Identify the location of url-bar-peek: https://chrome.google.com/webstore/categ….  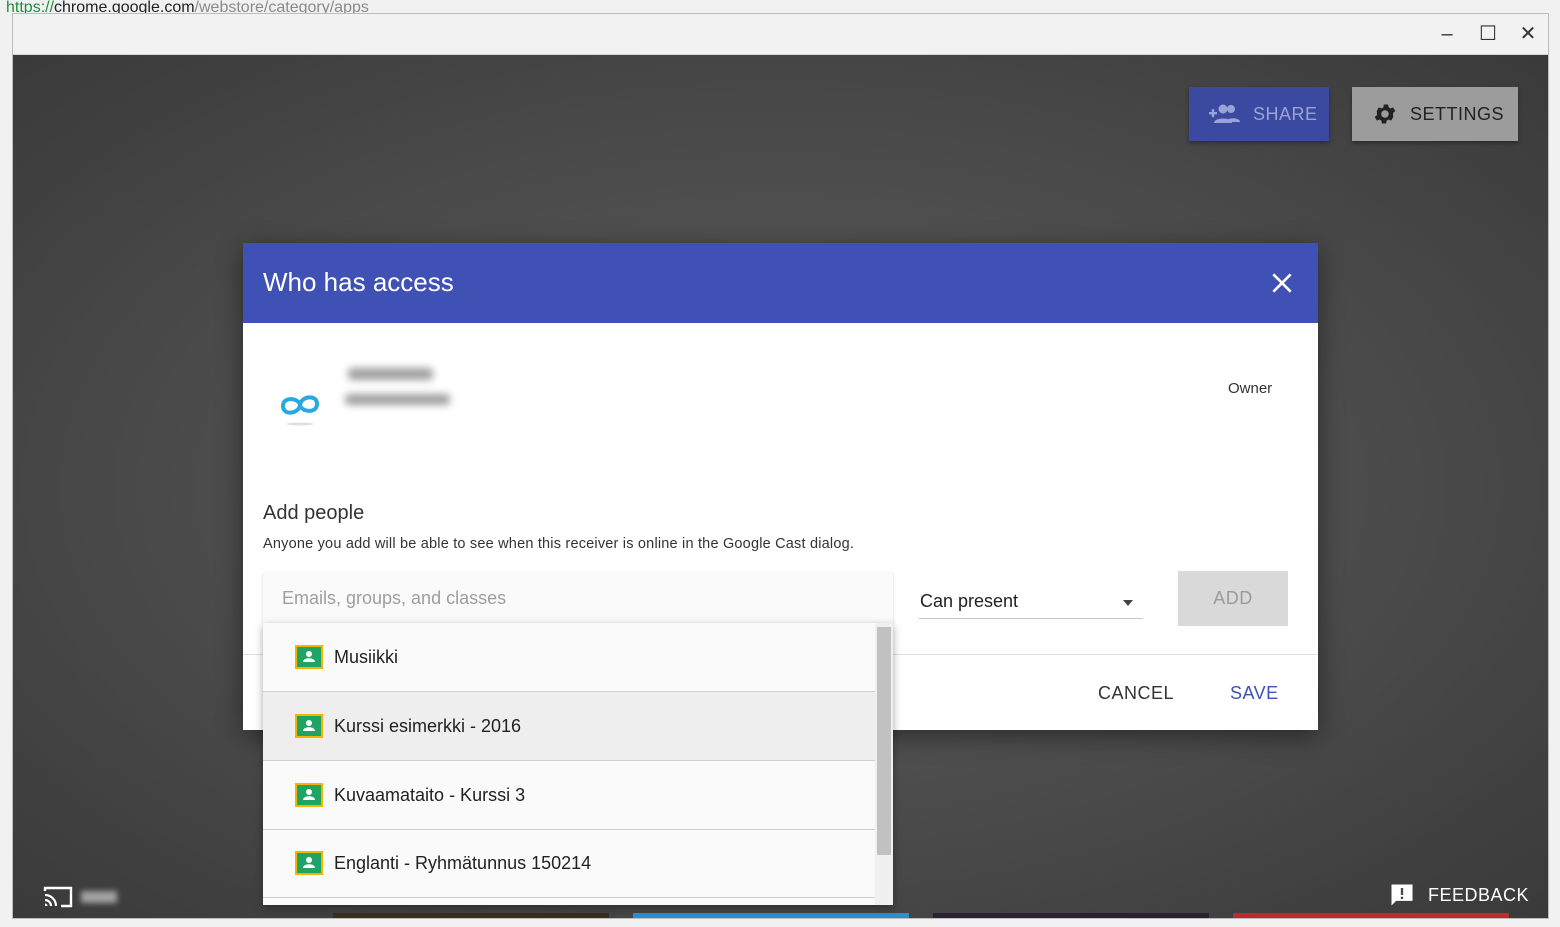
(187, 7).